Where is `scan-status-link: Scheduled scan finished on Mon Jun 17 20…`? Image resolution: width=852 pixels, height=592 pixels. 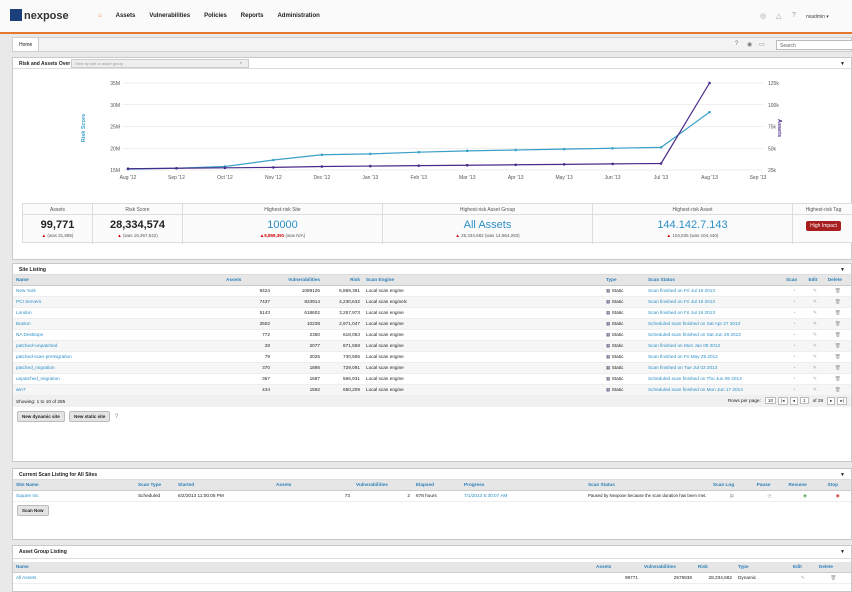 scan-status-link: Scheduled scan finished on Mon Jun 17 20… is located at coordinates (714, 390).